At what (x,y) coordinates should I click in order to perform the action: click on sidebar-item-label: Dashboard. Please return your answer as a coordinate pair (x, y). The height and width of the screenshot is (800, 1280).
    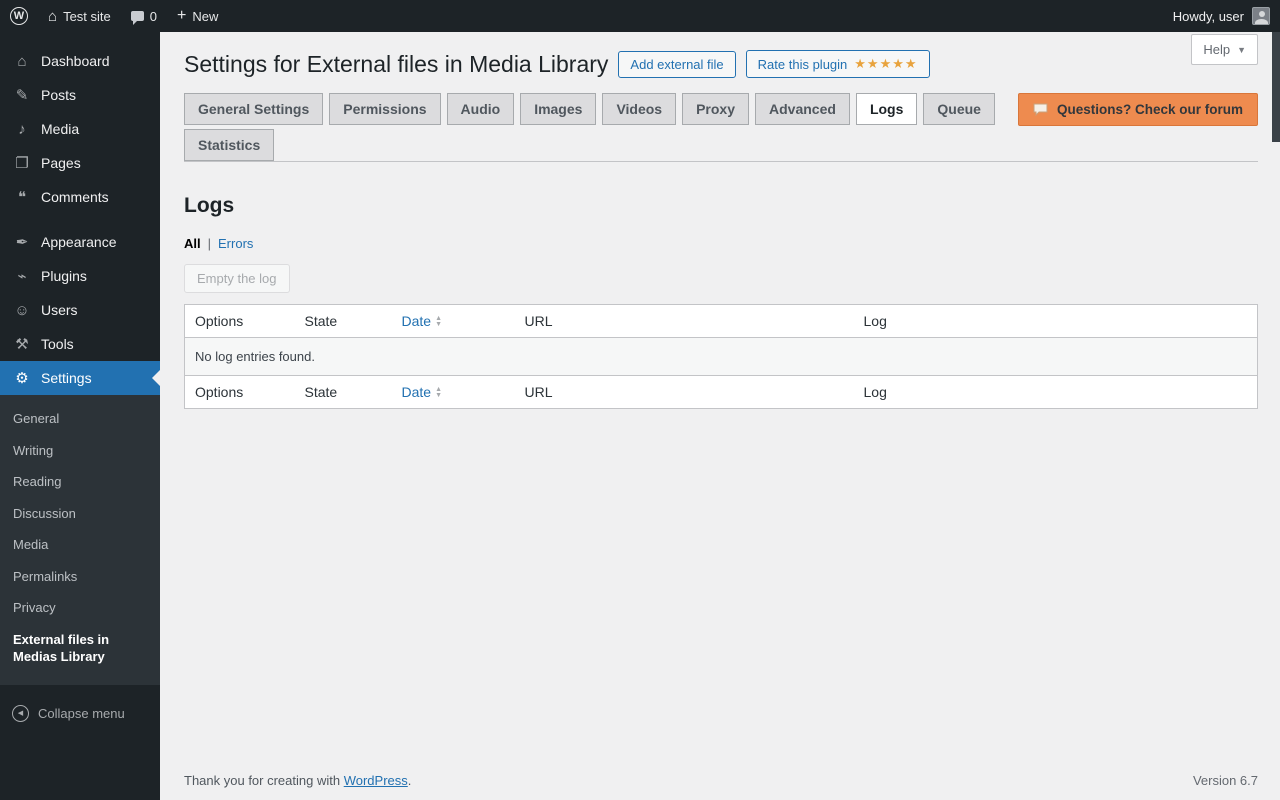
    Looking at the image, I should click on (75, 61).